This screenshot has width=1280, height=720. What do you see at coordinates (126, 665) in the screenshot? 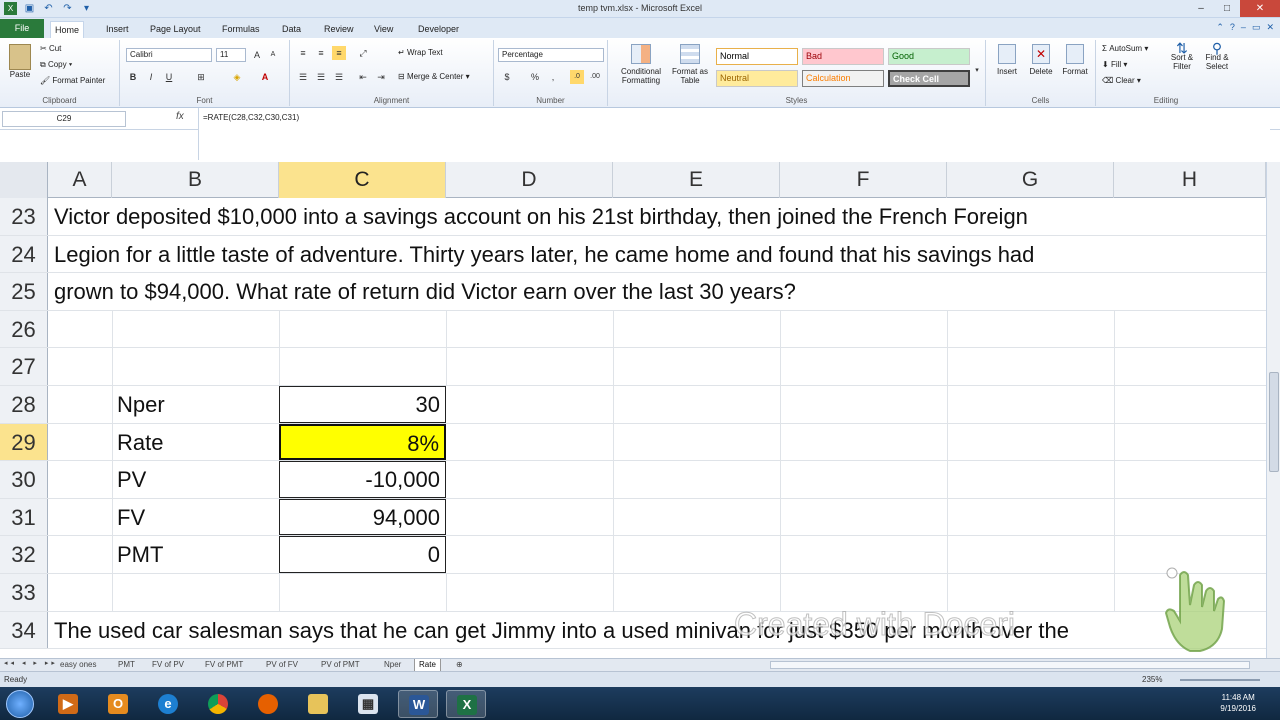
I see `sheet-tab: PMT` at bounding box center [126, 665].